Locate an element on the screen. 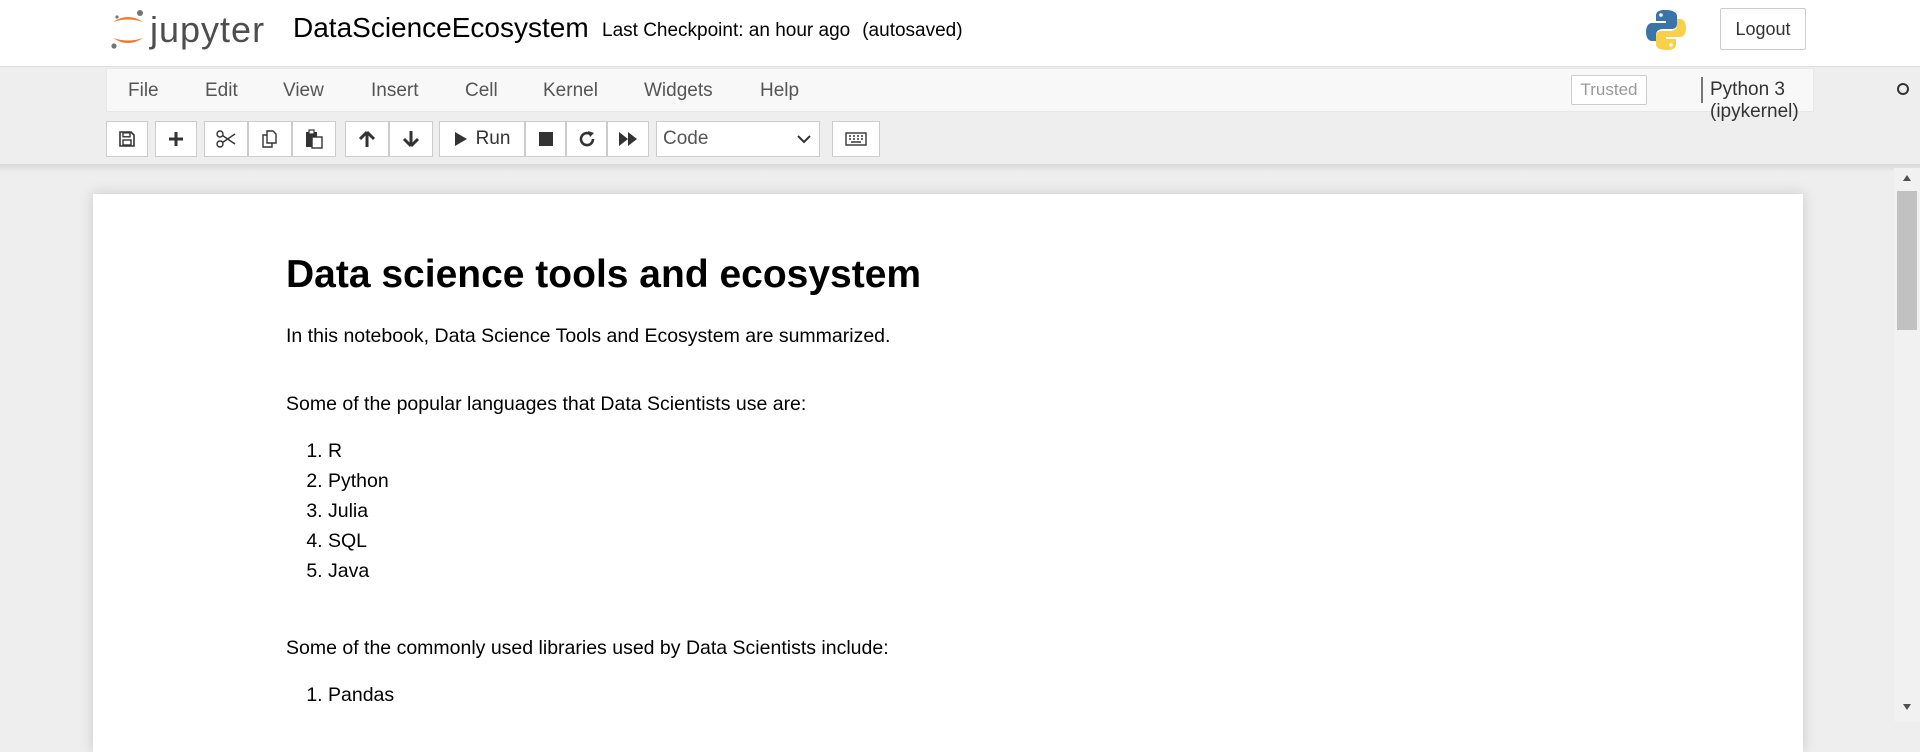 This screenshot has height=752, width=1920. restart-run-all-button is located at coordinates (628, 139).